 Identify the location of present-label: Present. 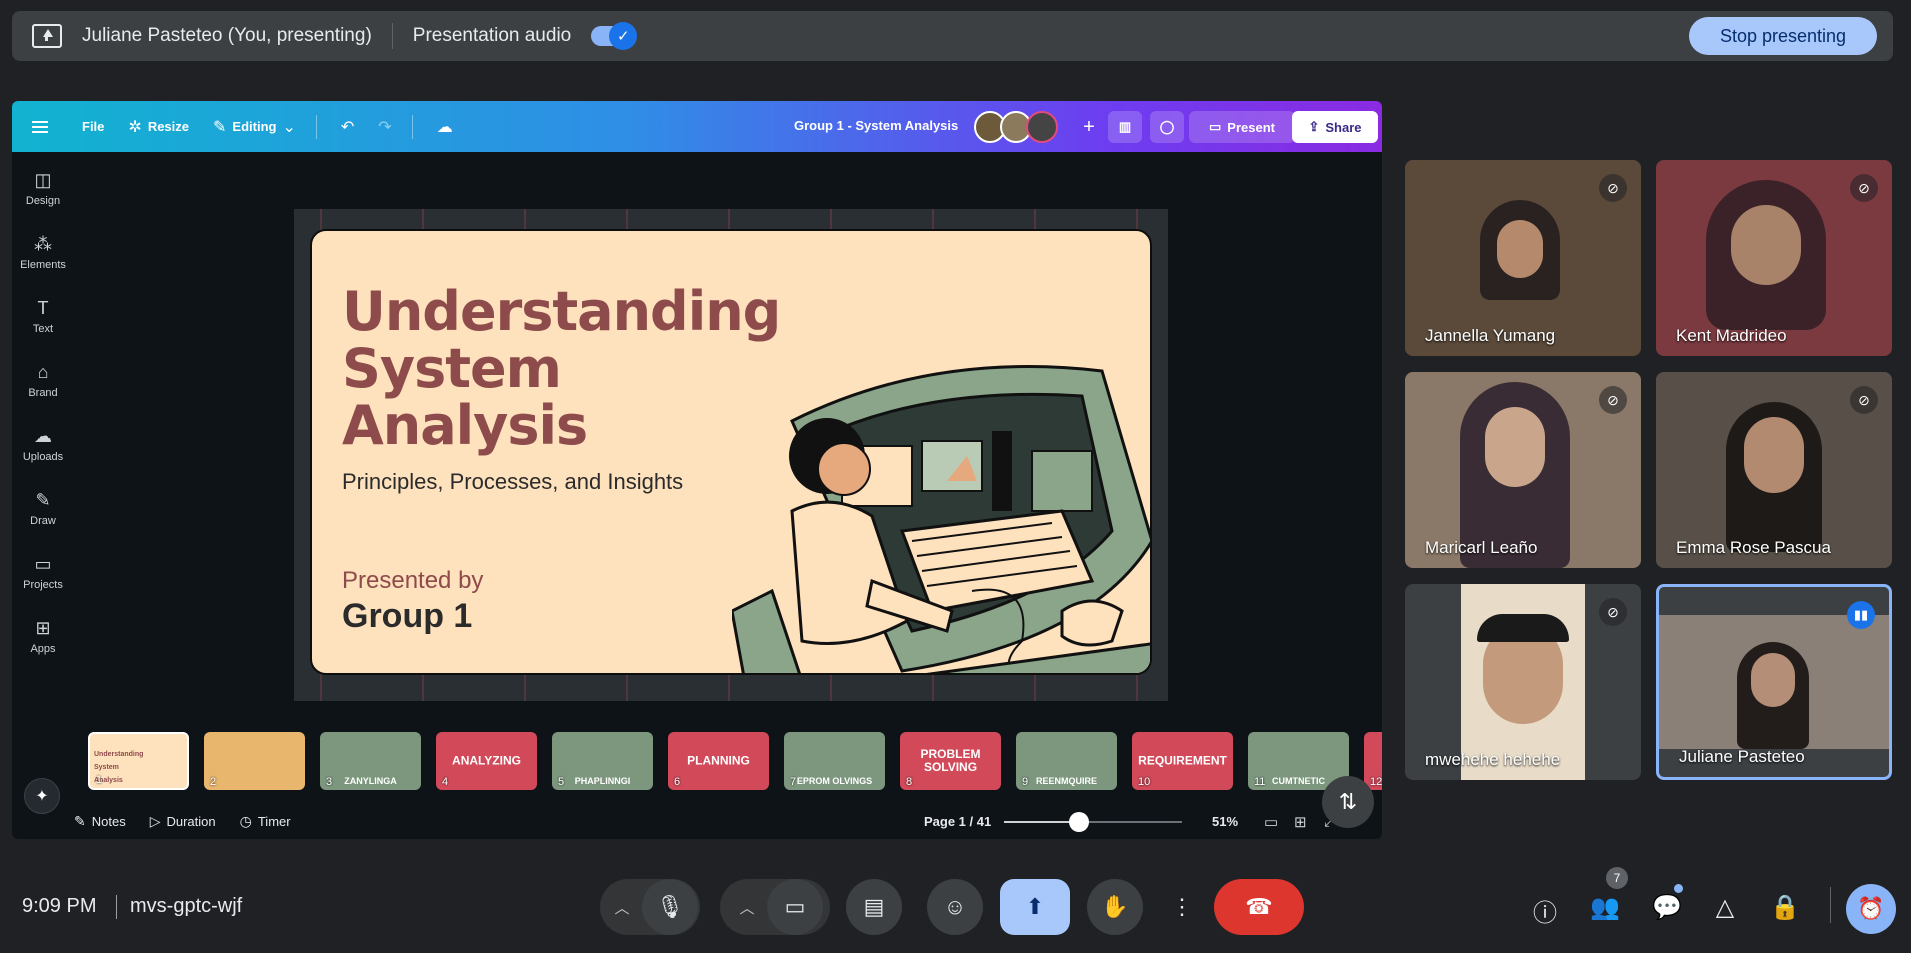
(1251, 127).